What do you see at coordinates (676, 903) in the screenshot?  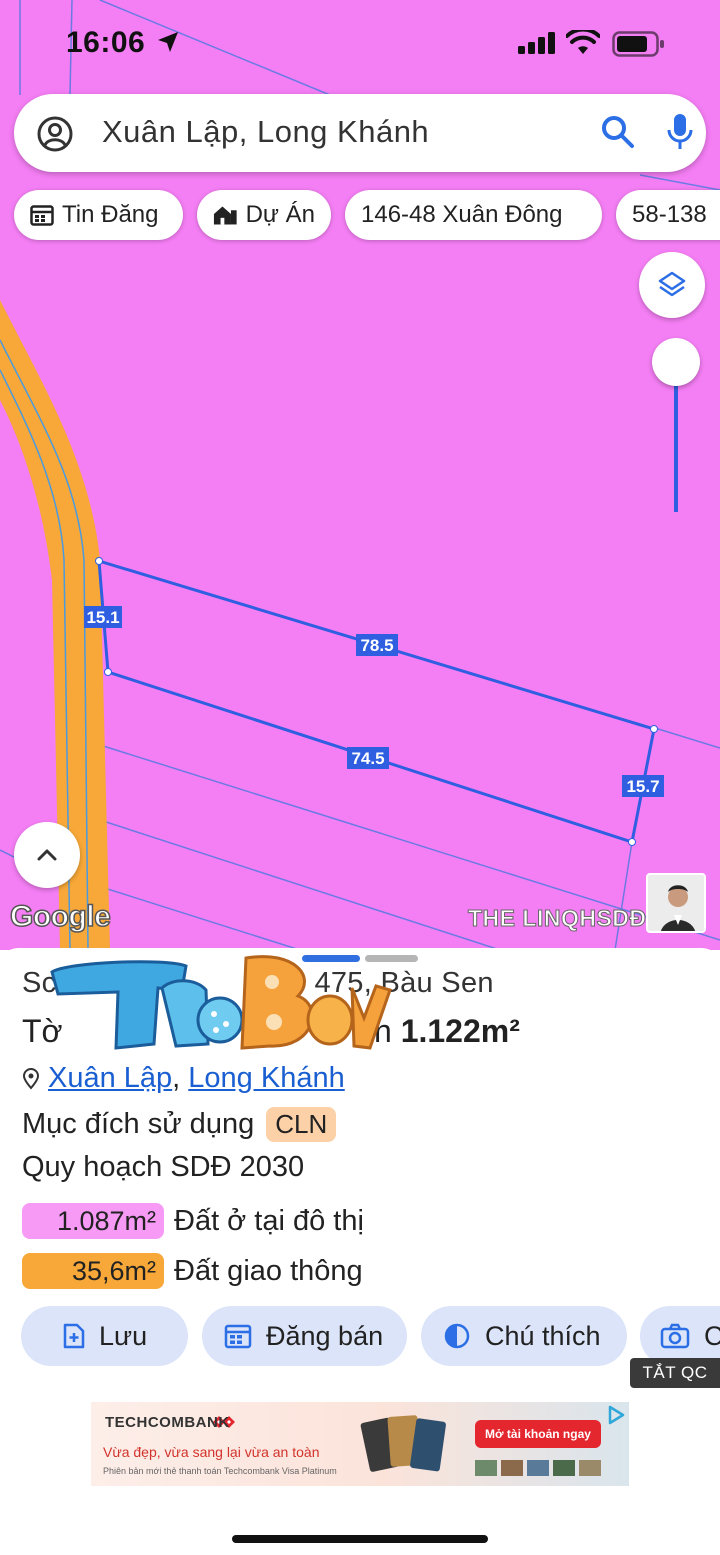 I see `agent-avatar` at bounding box center [676, 903].